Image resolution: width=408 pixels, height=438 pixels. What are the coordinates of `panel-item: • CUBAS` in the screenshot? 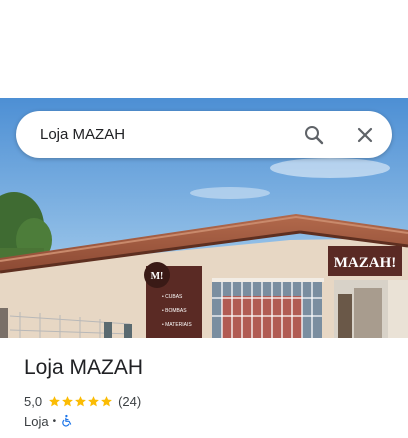 It's located at (172, 297).